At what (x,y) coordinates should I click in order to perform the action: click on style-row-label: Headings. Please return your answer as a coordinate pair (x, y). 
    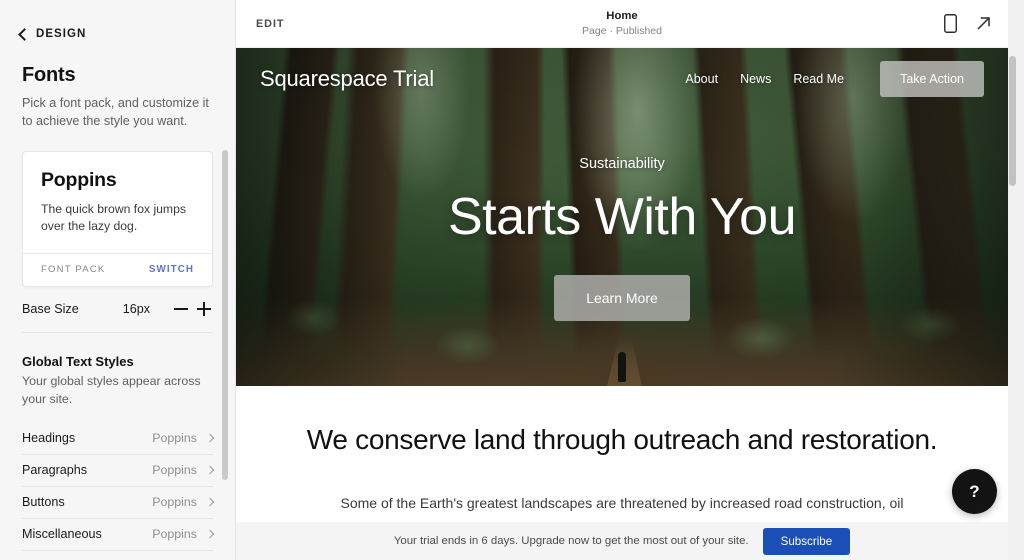
    Looking at the image, I should click on (49, 438).